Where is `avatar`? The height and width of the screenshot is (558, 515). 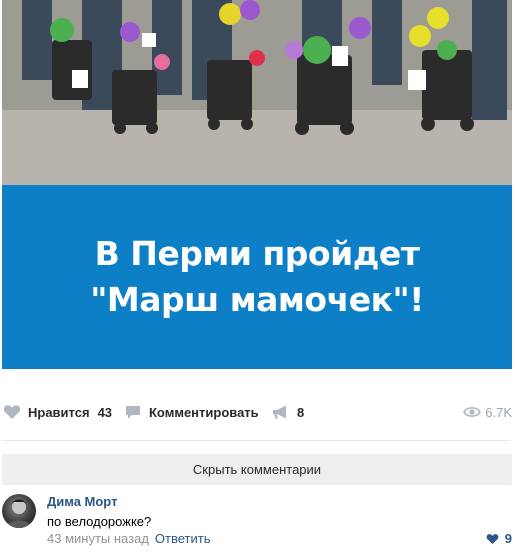 avatar is located at coordinates (19, 511).